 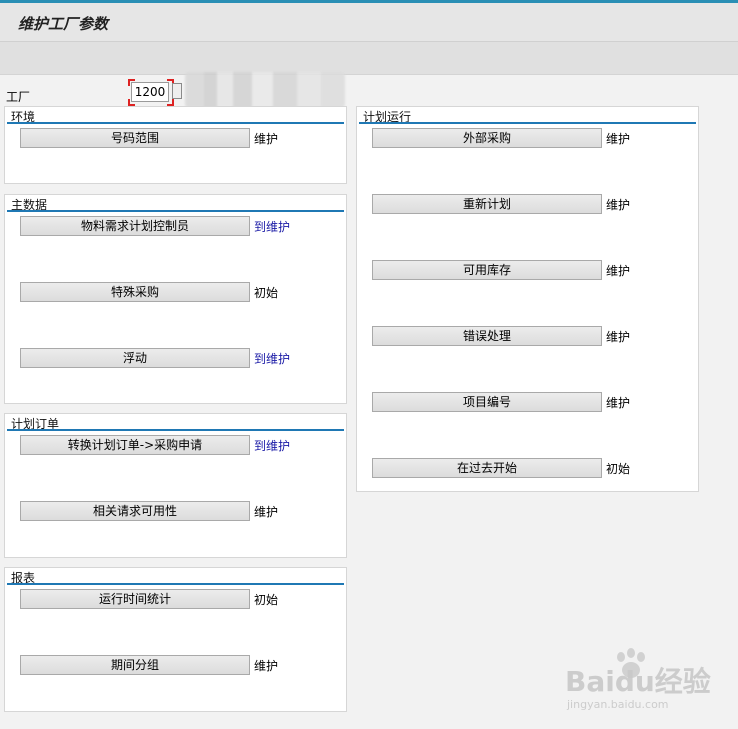 I want to click on available-stock-button: 可用库存, so click(x=487, y=270).